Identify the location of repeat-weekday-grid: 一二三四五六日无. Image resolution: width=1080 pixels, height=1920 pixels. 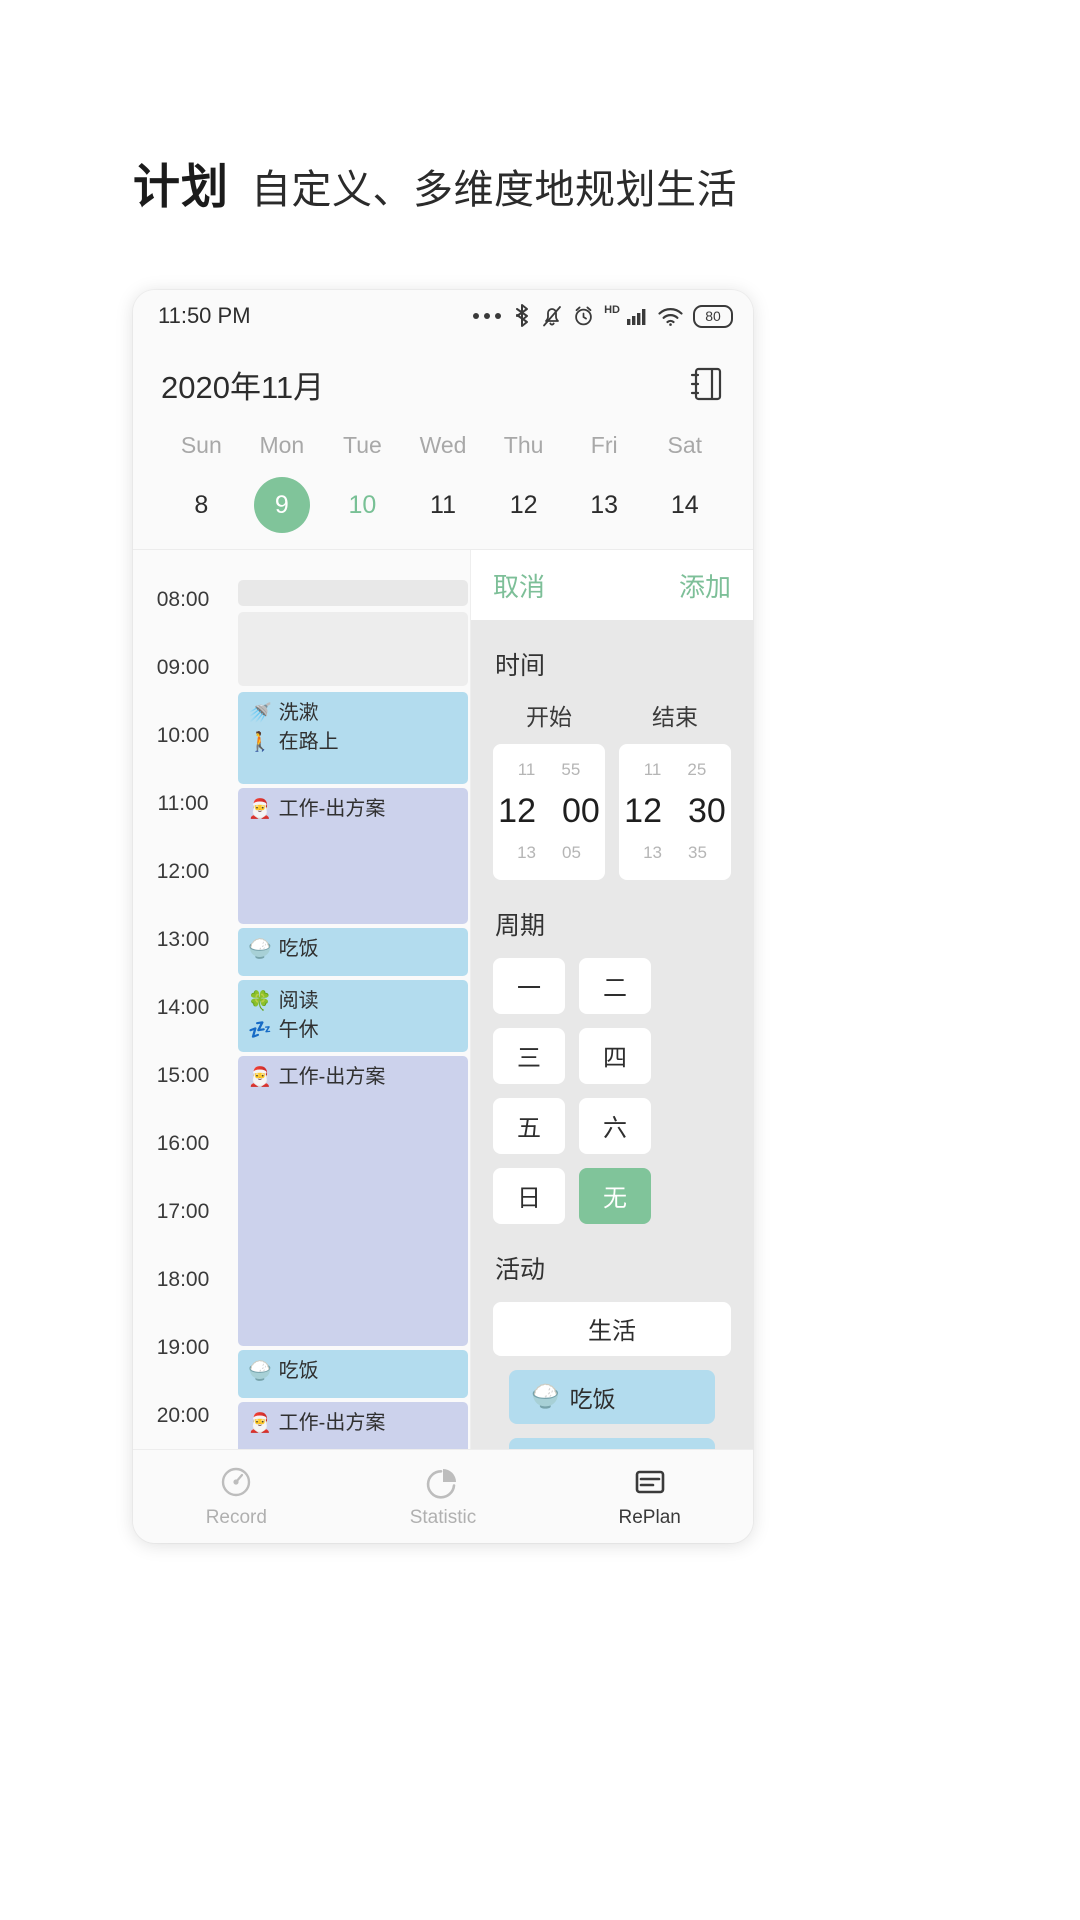
(612, 1090).